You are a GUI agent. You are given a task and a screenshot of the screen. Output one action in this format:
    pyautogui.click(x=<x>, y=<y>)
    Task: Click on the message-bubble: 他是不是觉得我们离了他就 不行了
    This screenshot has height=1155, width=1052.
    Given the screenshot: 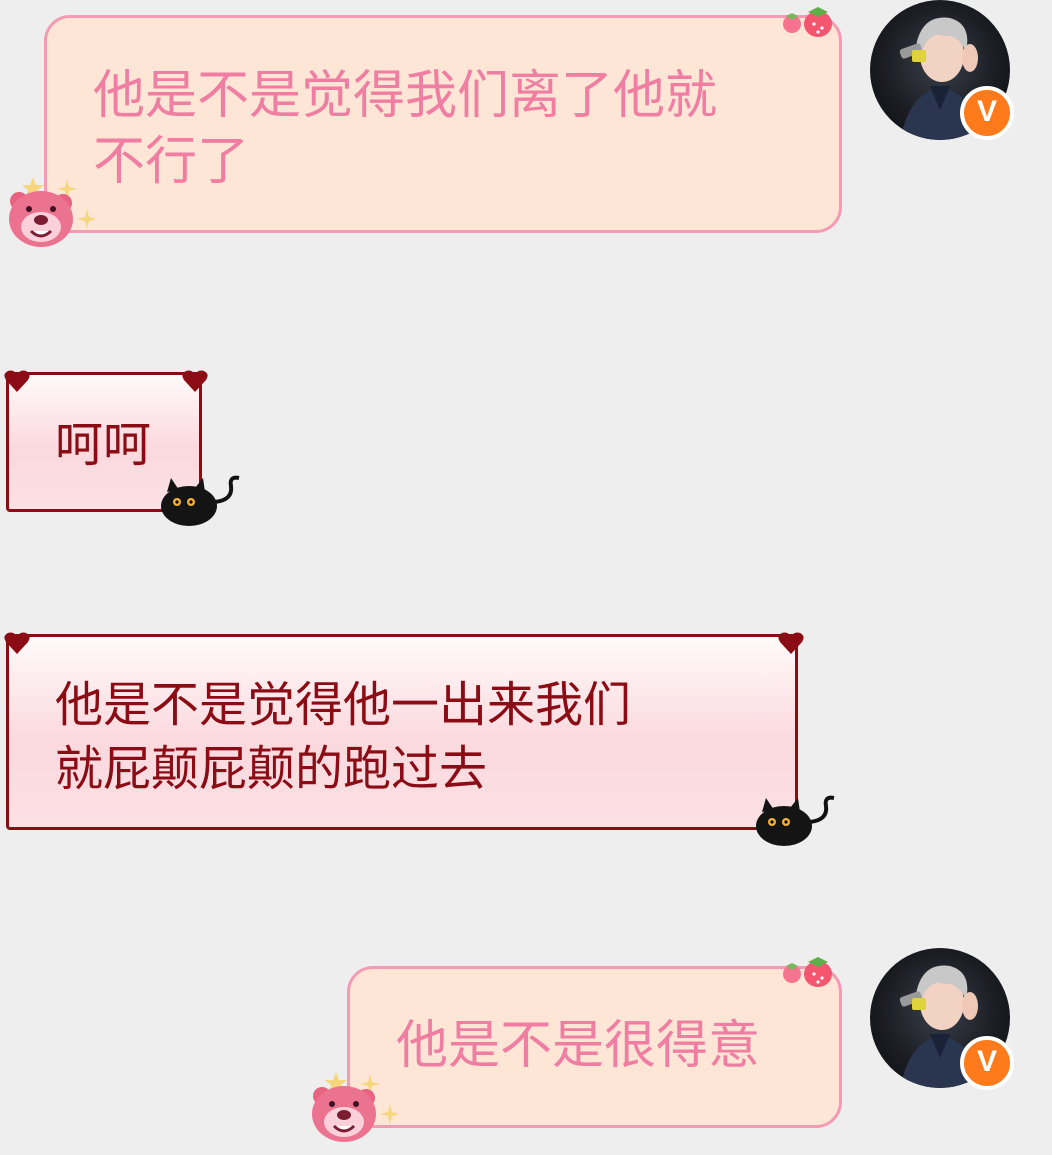 What is the action you would take?
    pyautogui.click(x=443, y=124)
    